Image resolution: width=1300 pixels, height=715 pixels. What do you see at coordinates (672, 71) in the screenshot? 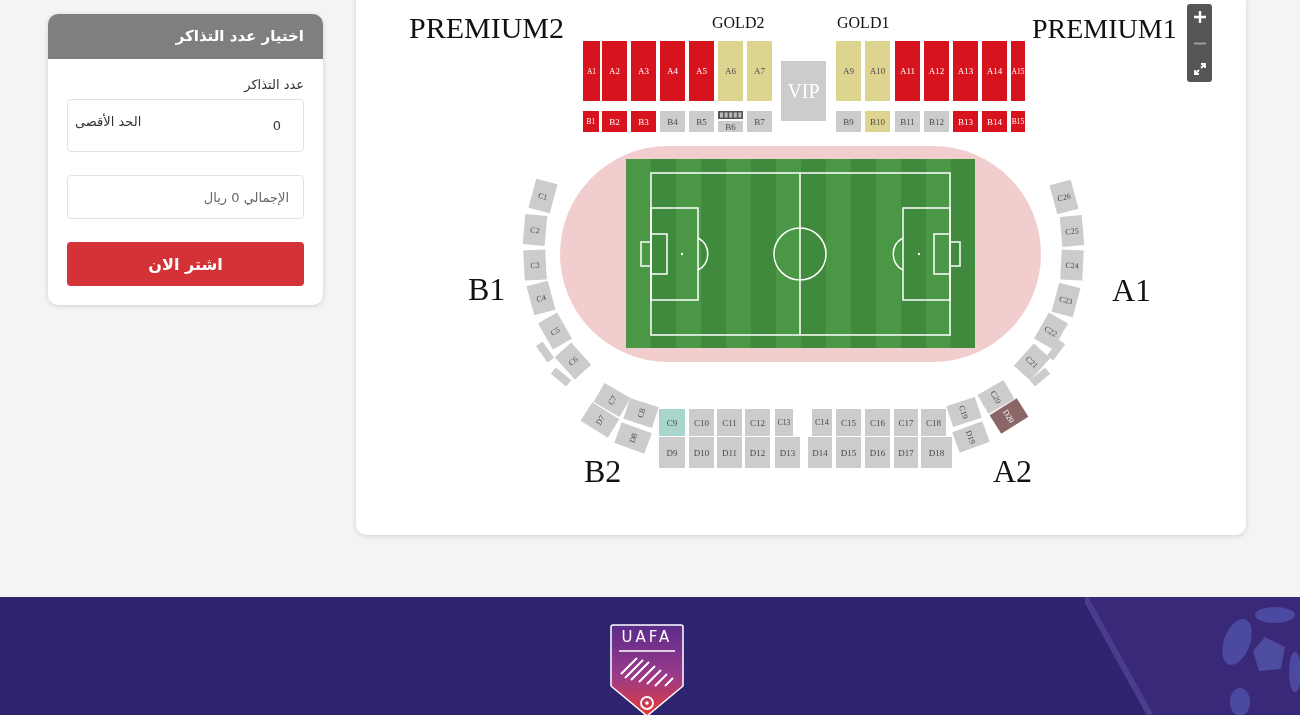
I see `section-label: A4` at bounding box center [672, 71].